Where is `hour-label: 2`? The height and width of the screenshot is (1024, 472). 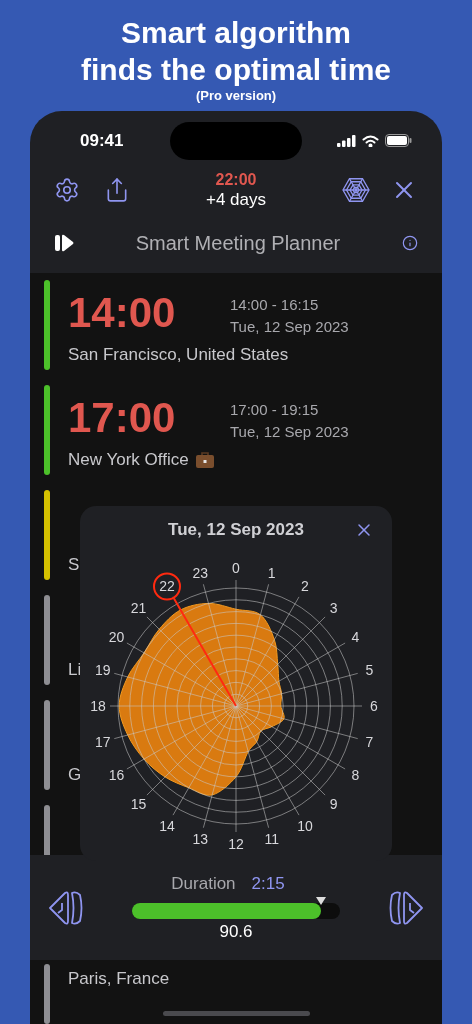
hour-label: 2 is located at coordinates (305, 586).